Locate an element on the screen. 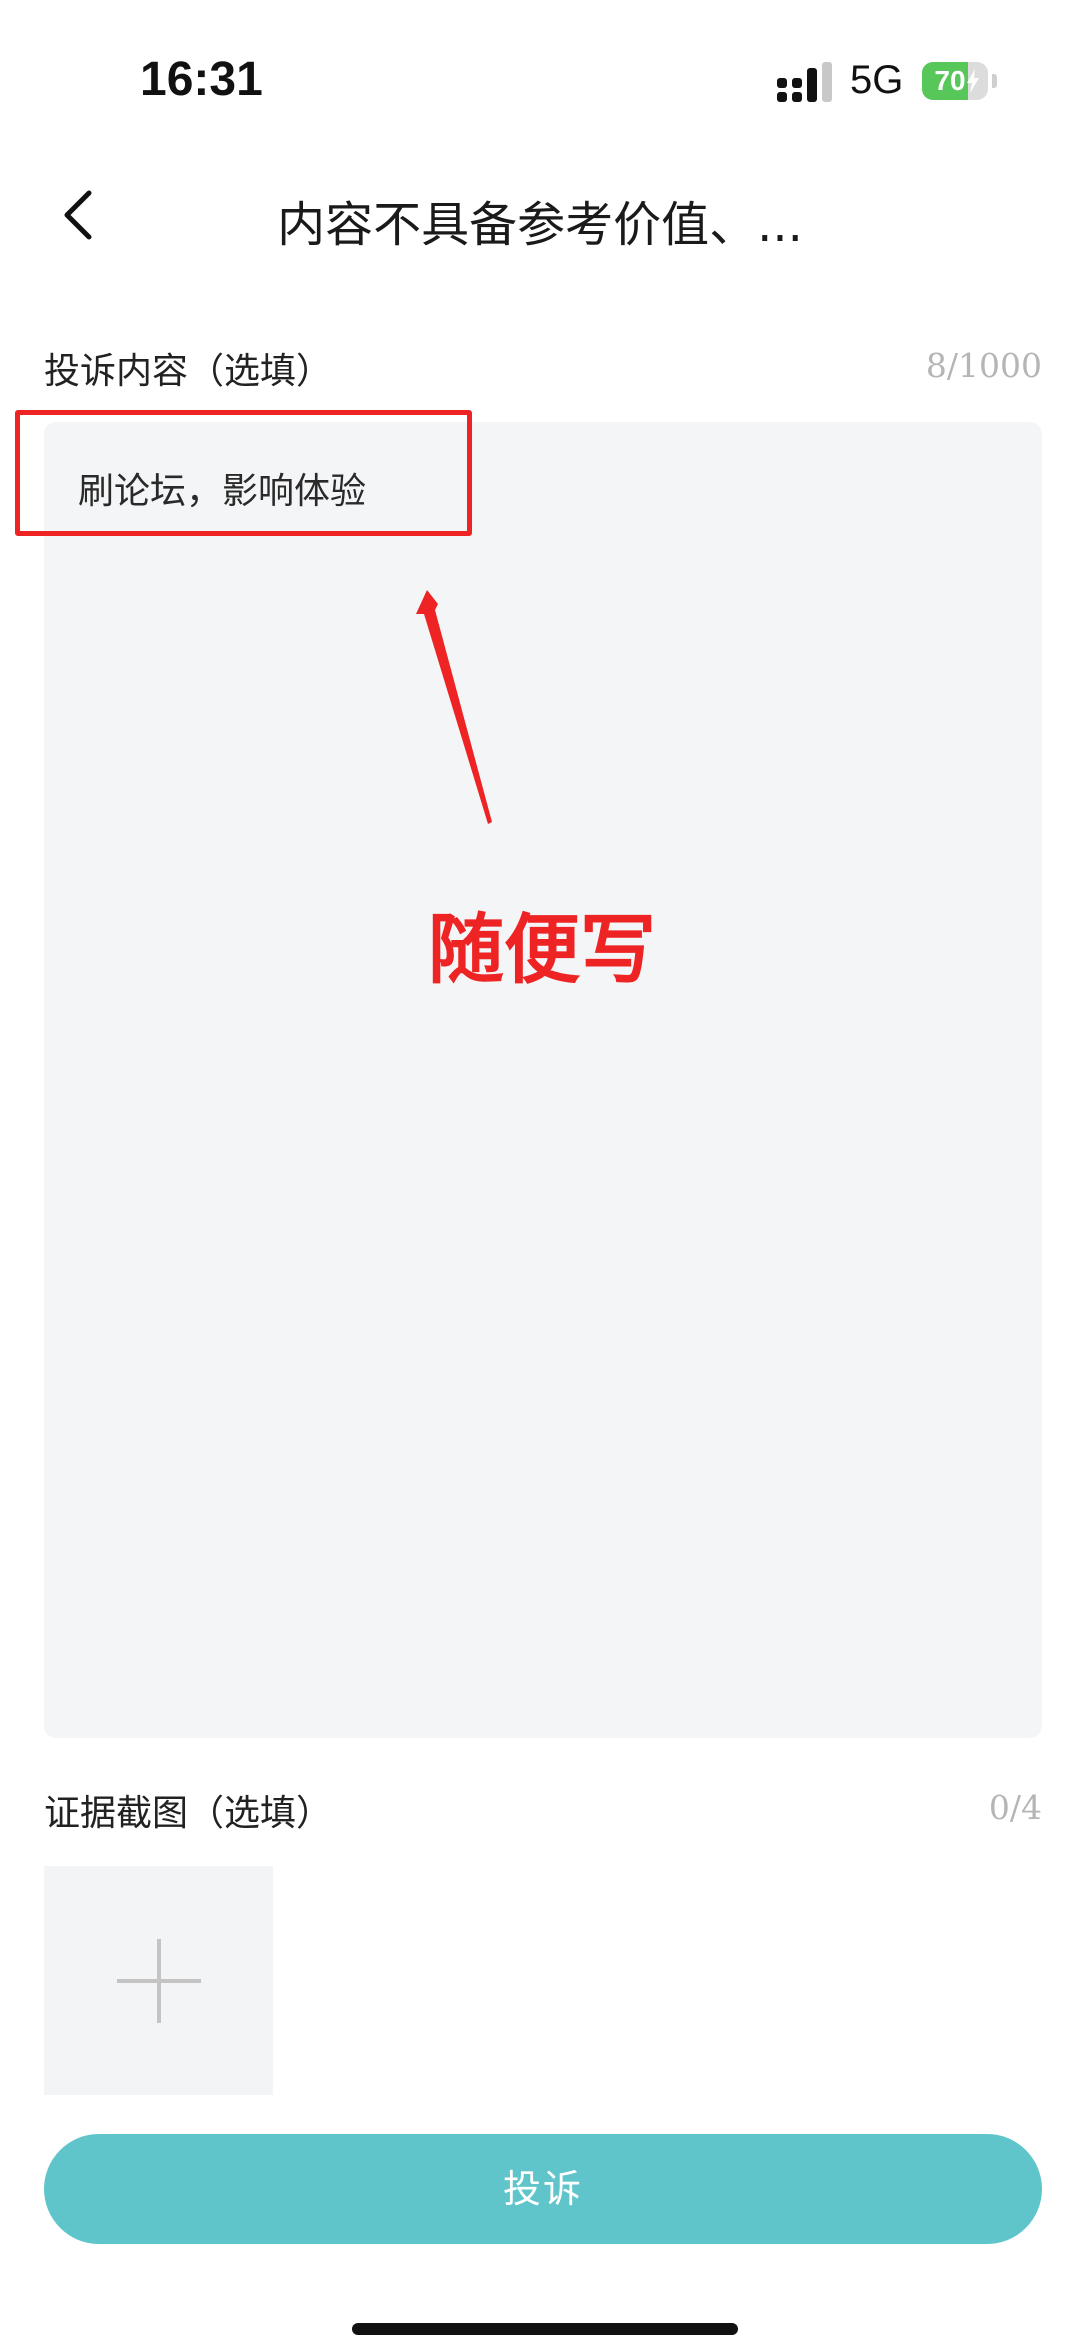  network-type: 5G is located at coordinates (877, 80).